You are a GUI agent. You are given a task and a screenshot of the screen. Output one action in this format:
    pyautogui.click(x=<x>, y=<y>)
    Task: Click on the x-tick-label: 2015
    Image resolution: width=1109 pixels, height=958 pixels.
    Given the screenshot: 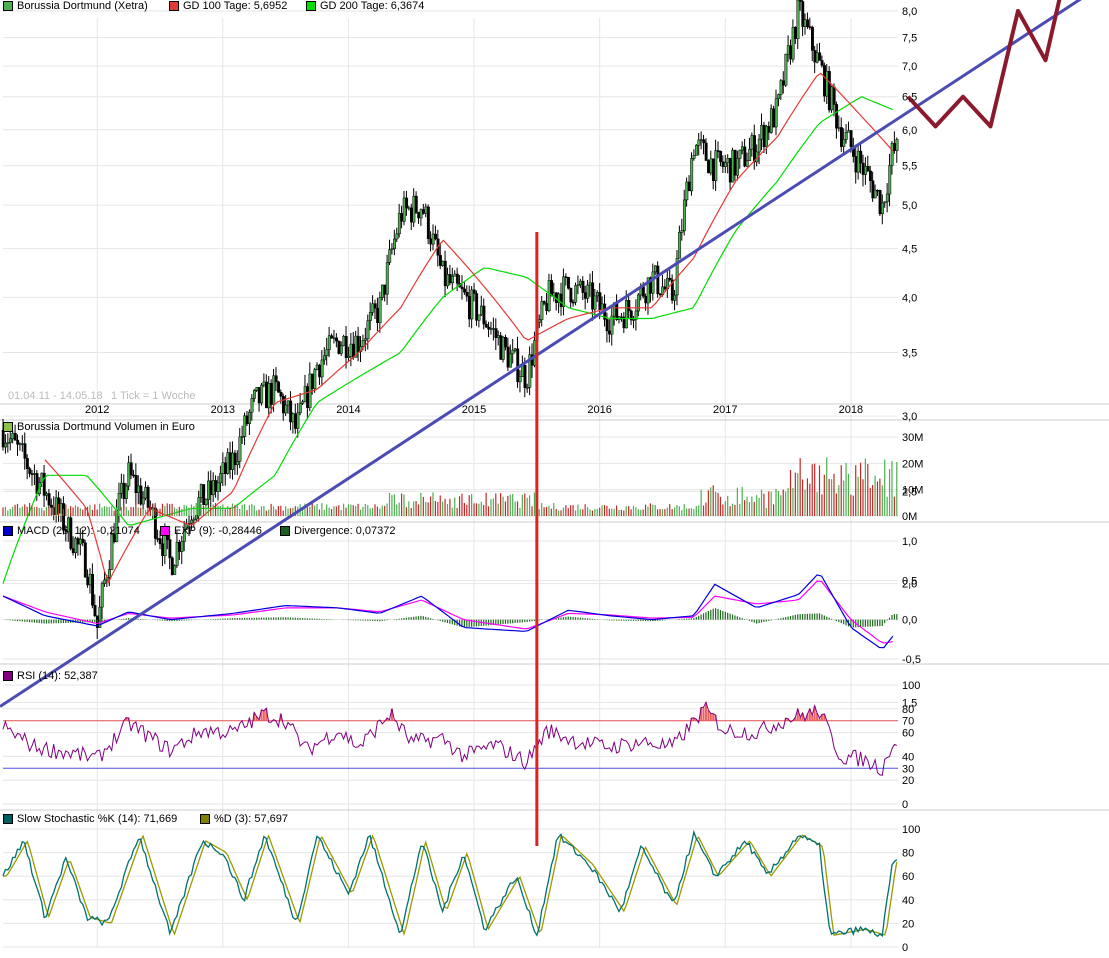 What is the action you would take?
    pyautogui.click(x=474, y=410)
    